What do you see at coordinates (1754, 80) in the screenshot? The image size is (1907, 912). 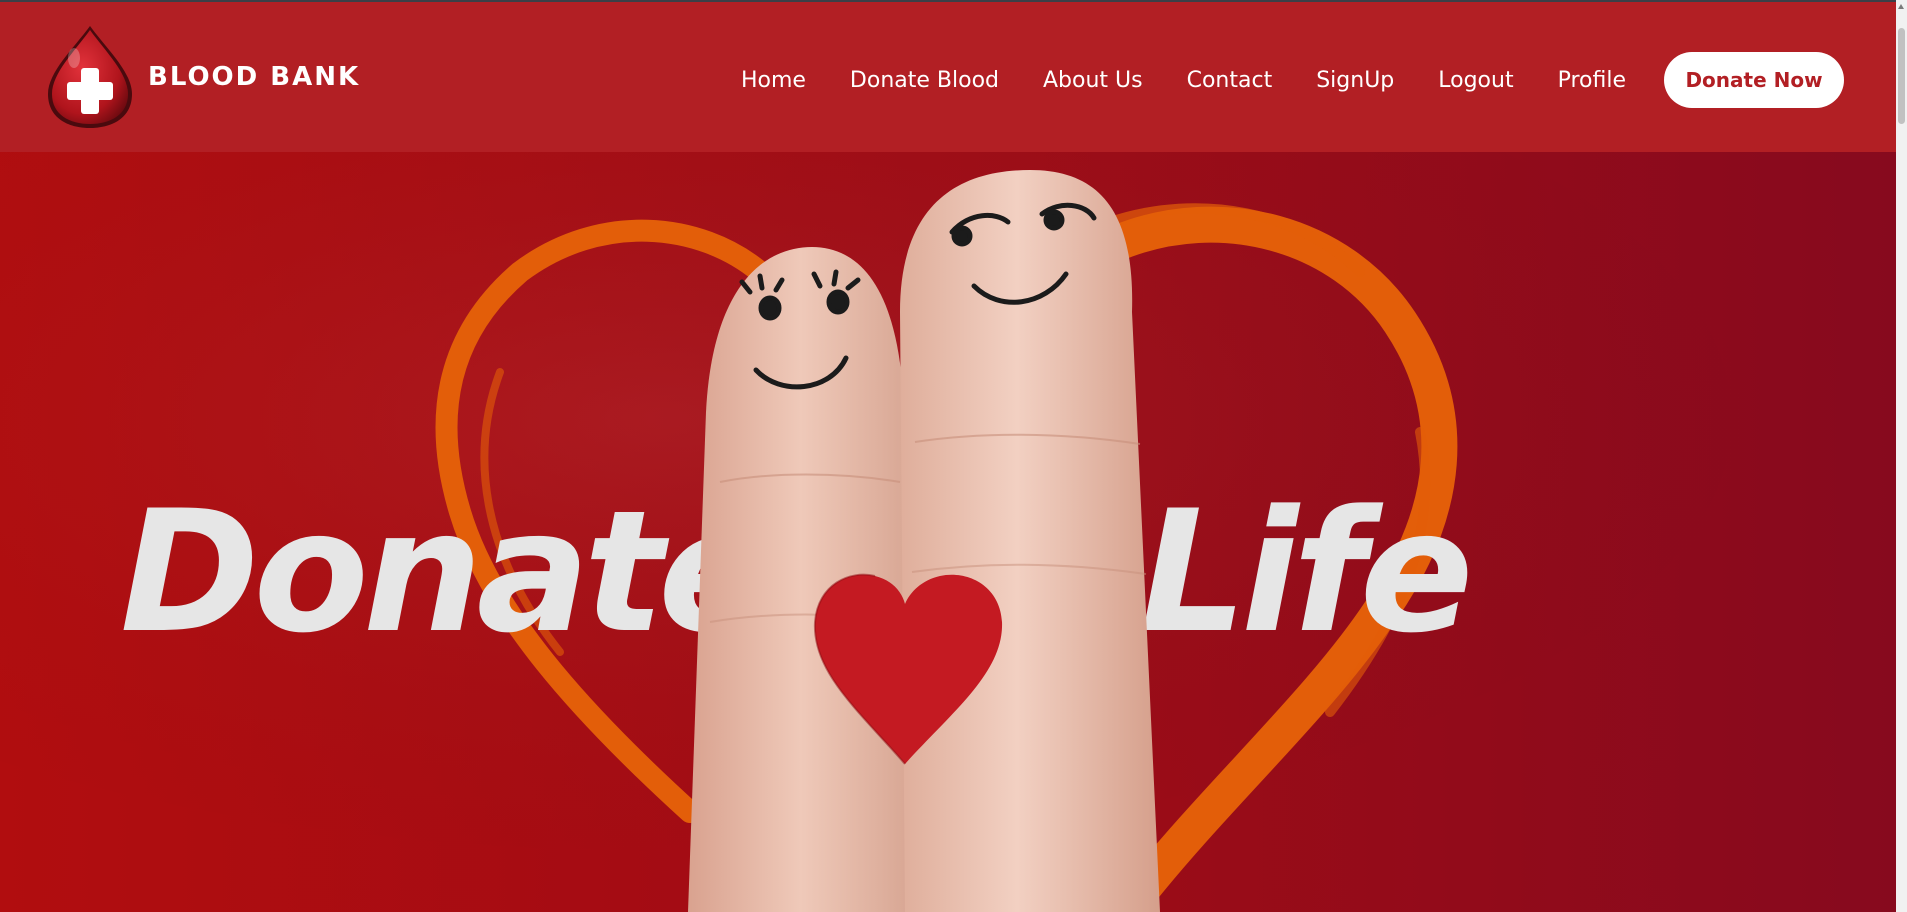 I see `donate-now-button: Donate Now` at bounding box center [1754, 80].